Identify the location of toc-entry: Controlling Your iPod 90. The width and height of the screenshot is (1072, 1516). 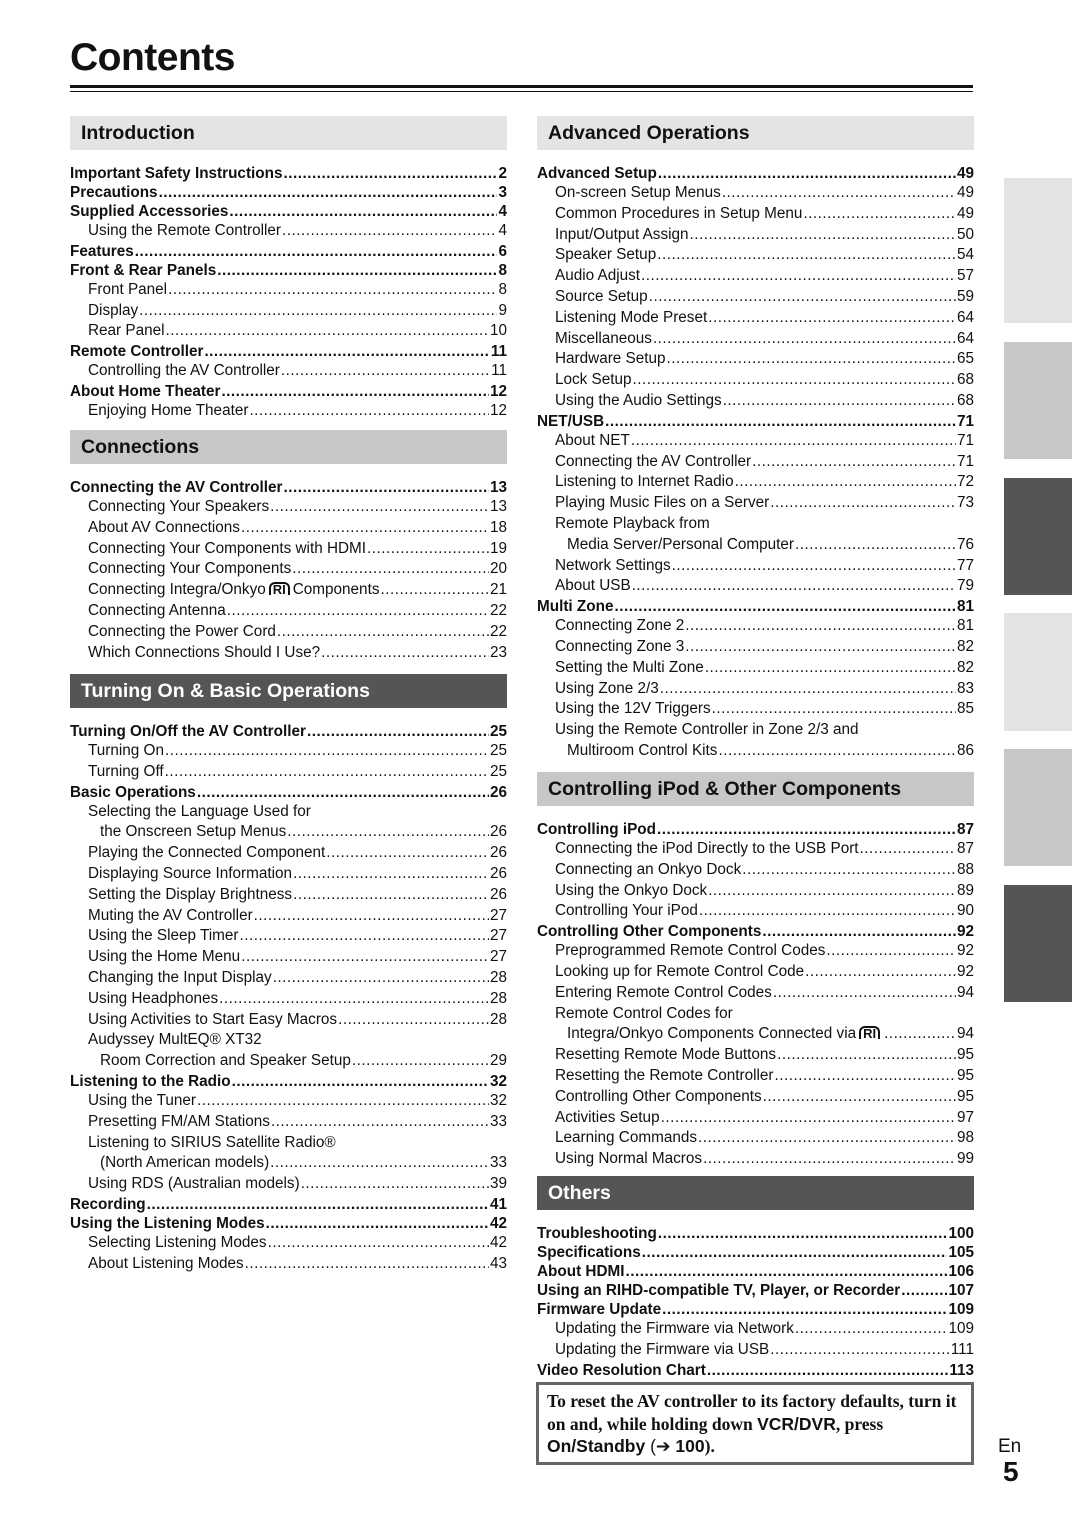
(755, 911).